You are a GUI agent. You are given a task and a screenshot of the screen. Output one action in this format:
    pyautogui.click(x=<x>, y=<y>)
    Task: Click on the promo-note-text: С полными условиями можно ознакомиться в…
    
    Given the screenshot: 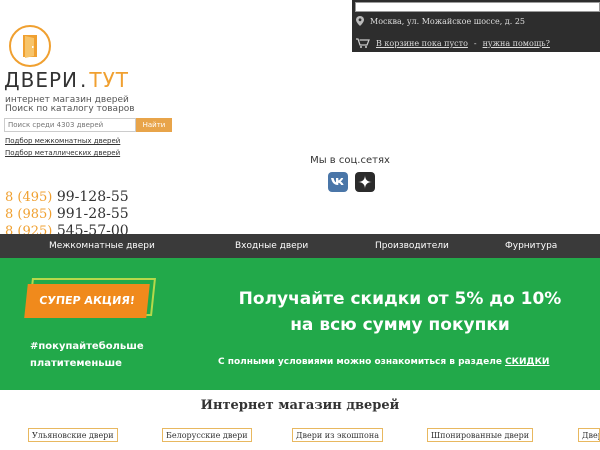 What is the action you would take?
    pyautogui.click(x=360, y=362)
    